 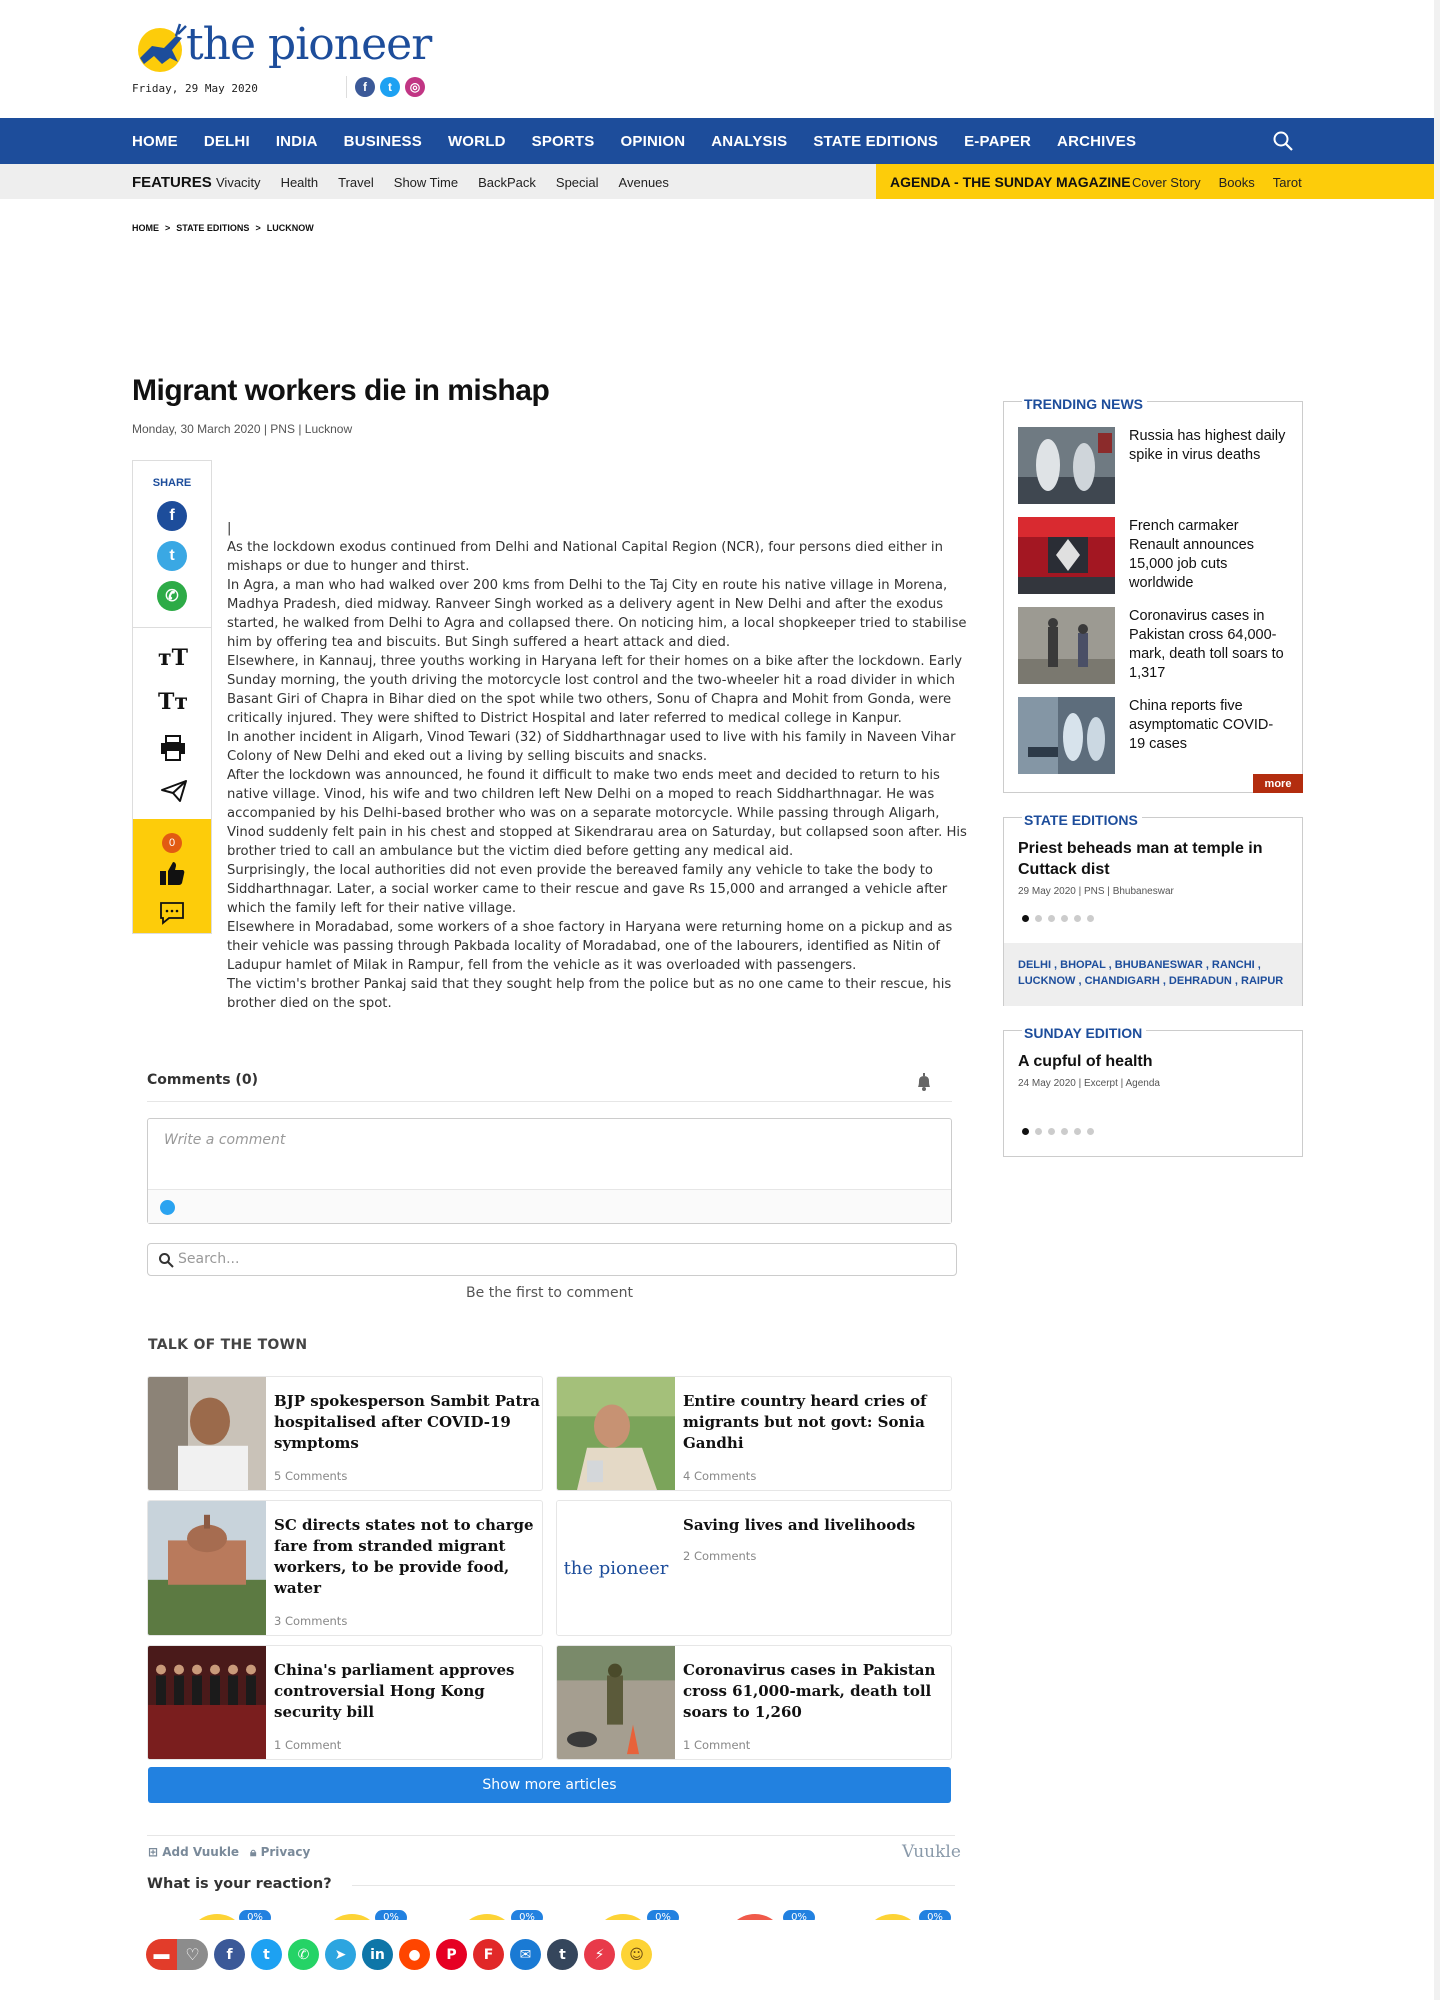 What do you see at coordinates (426, 182) in the screenshot?
I see `features-link-show-time: Show Time` at bounding box center [426, 182].